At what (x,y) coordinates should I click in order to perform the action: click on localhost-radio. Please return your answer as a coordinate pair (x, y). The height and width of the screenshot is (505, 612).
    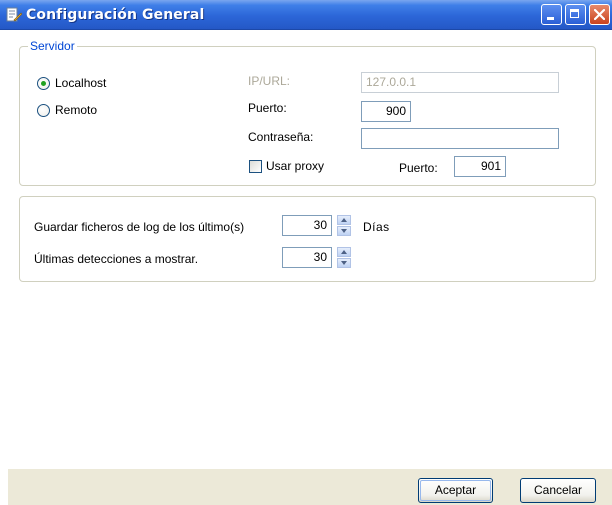
    Looking at the image, I should click on (43, 83).